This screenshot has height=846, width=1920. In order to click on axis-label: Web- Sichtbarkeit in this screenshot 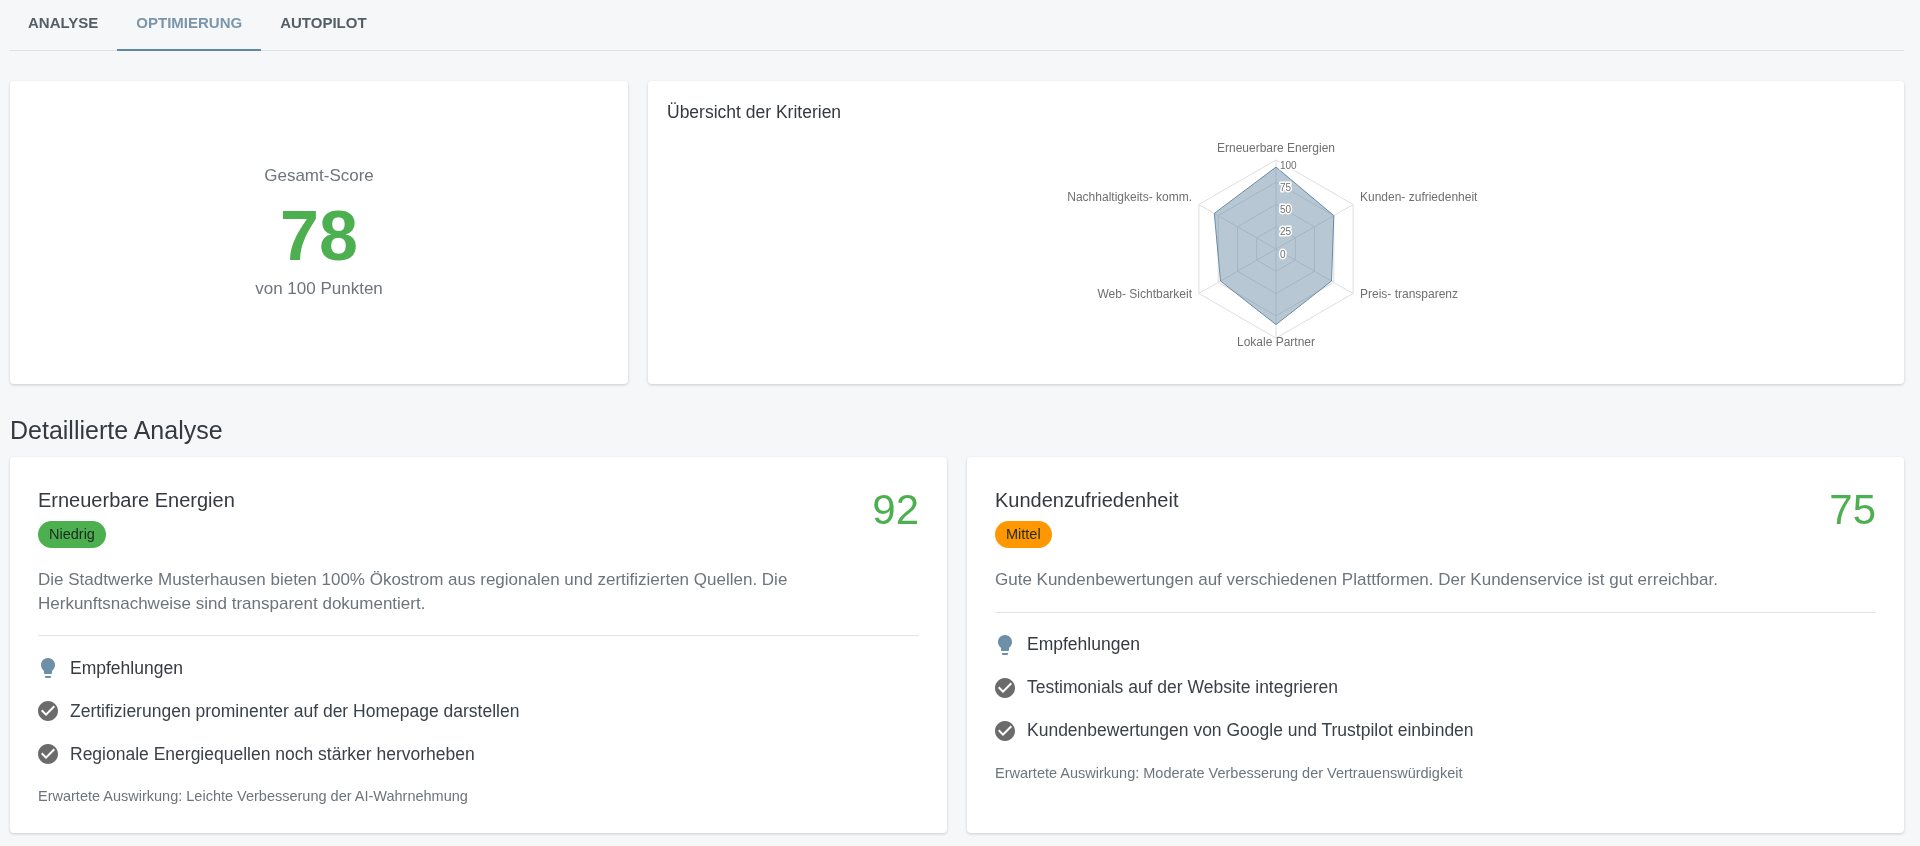, I will do `click(1144, 293)`.